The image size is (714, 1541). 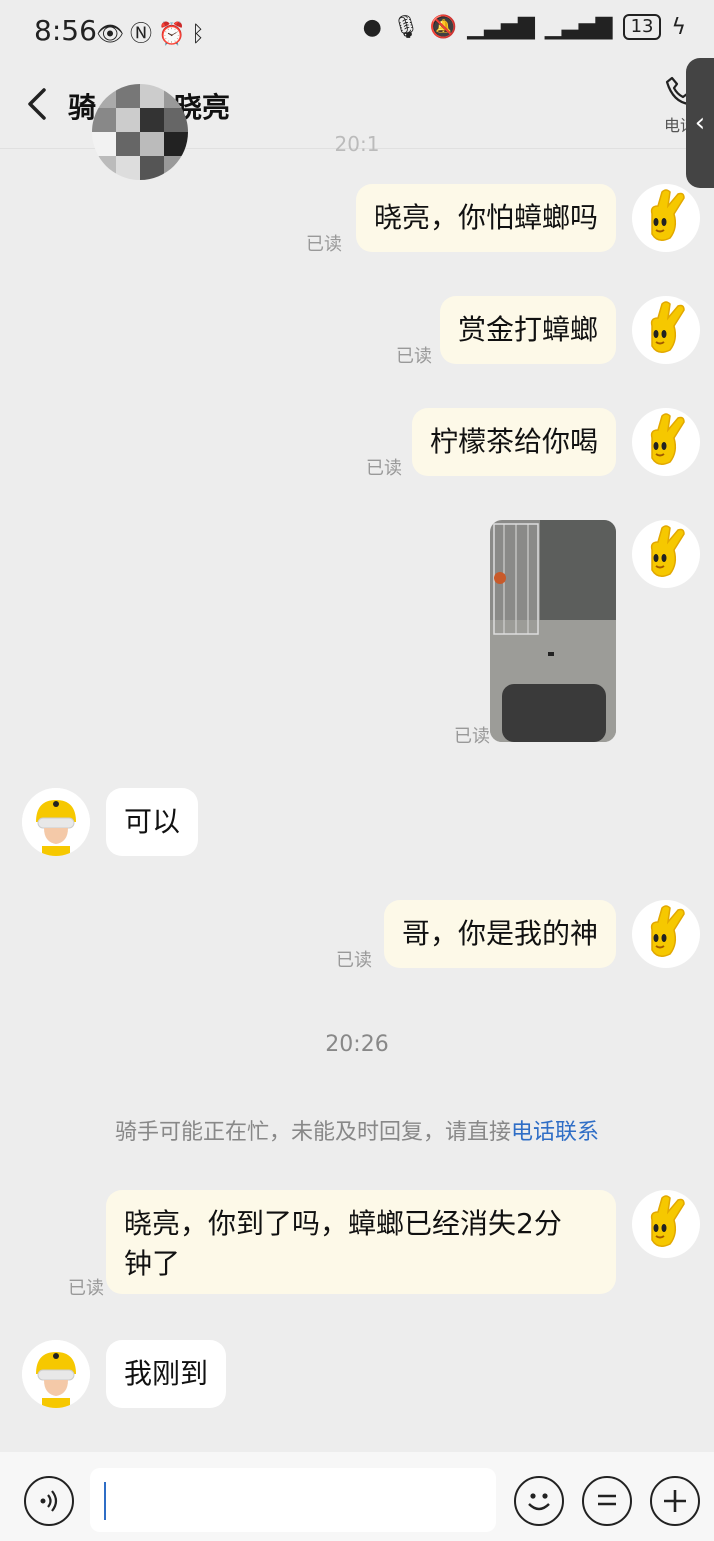 I want to click on system-notice-text: 骑手可能正在忙，未能及时回复，请直接, so click(x=312, y=1132).